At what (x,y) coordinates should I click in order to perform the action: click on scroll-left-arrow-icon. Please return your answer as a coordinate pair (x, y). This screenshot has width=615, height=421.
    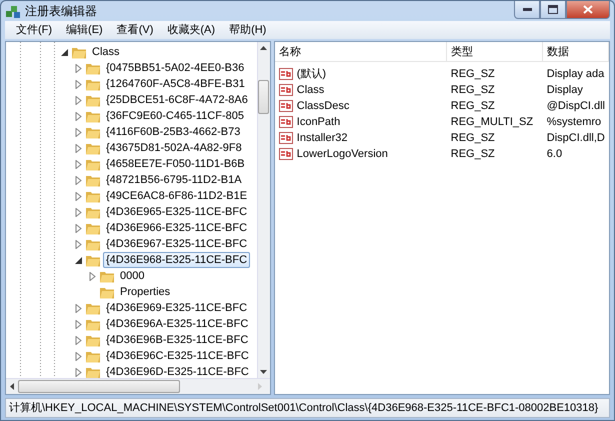
    Looking at the image, I should click on (12, 386).